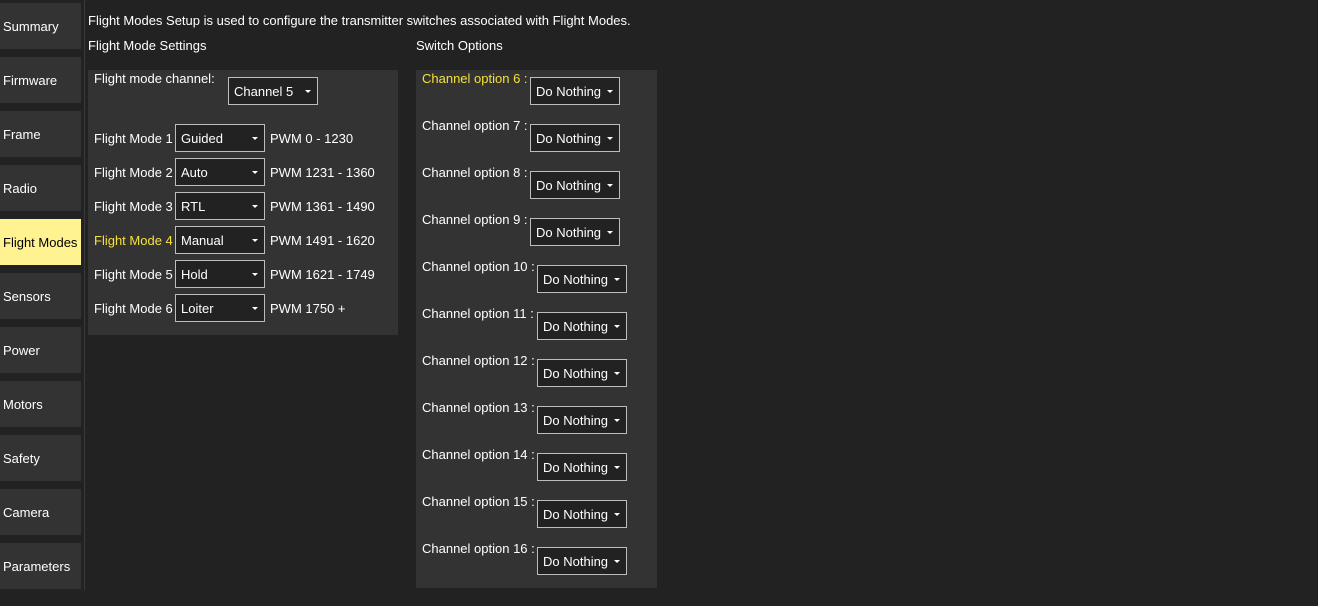 This screenshot has width=1318, height=606. I want to click on flight-mode-6-select: Loiter, so click(220, 308).